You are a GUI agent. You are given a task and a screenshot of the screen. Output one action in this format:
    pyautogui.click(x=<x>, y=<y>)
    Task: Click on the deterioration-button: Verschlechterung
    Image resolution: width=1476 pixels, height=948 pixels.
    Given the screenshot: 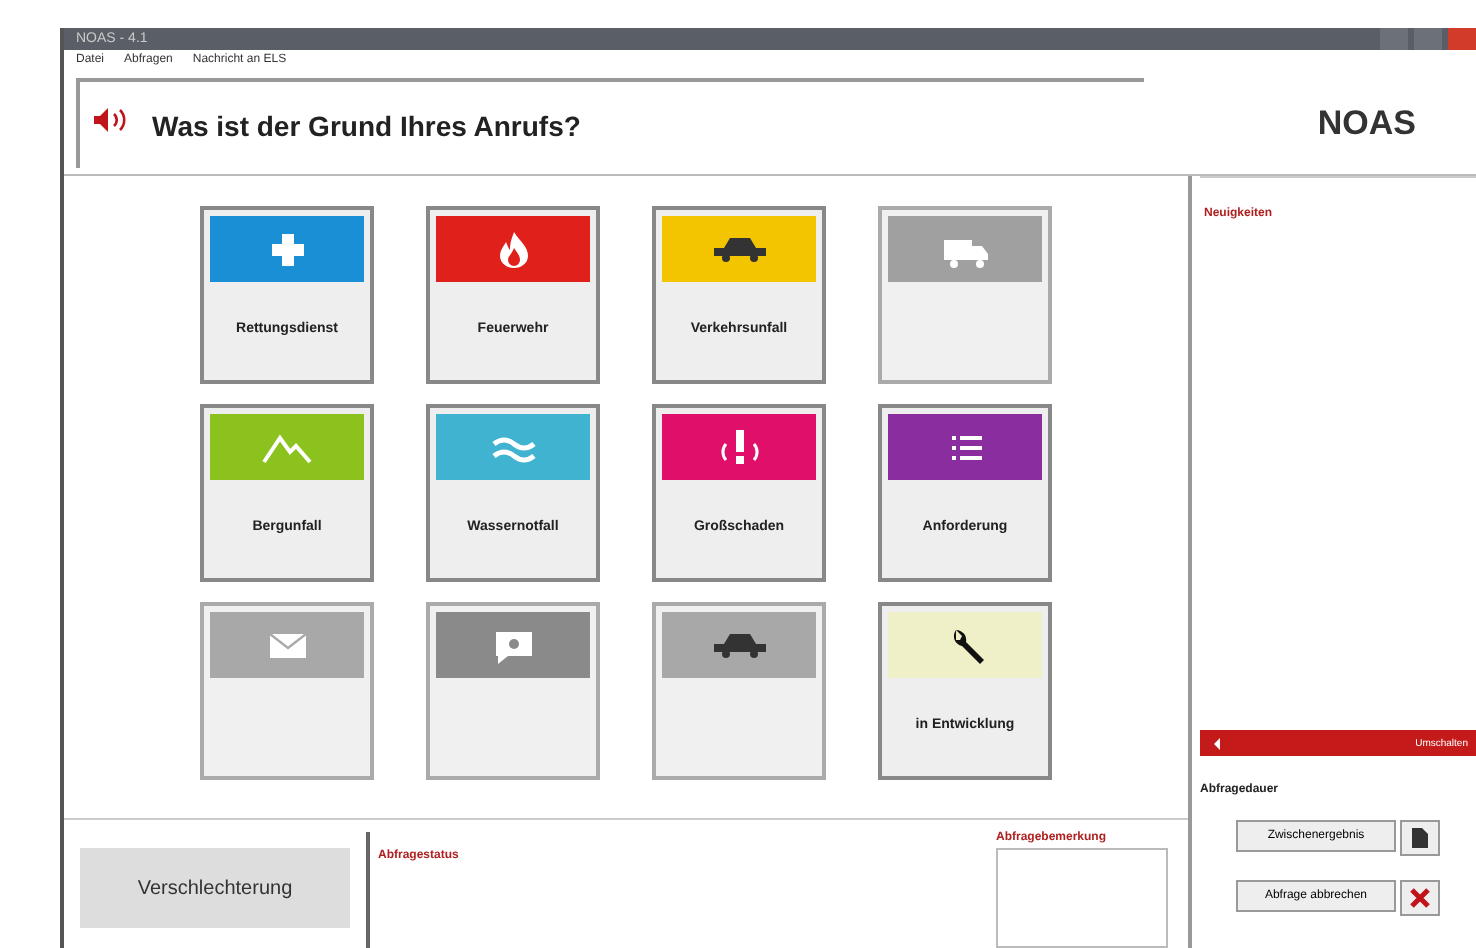 What is the action you would take?
    pyautogui.click(x=215, y=888)
    